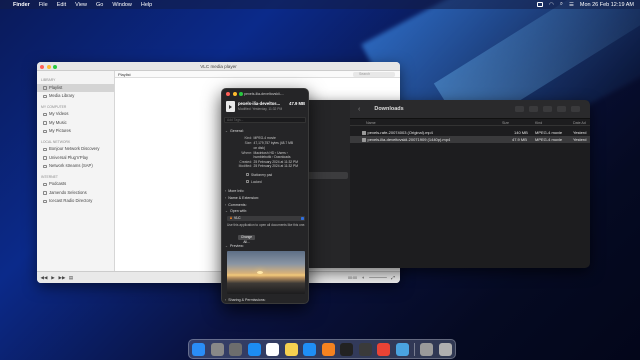  I want to click on section-local-network: LOCAL NETWORK, so click(56, 141).